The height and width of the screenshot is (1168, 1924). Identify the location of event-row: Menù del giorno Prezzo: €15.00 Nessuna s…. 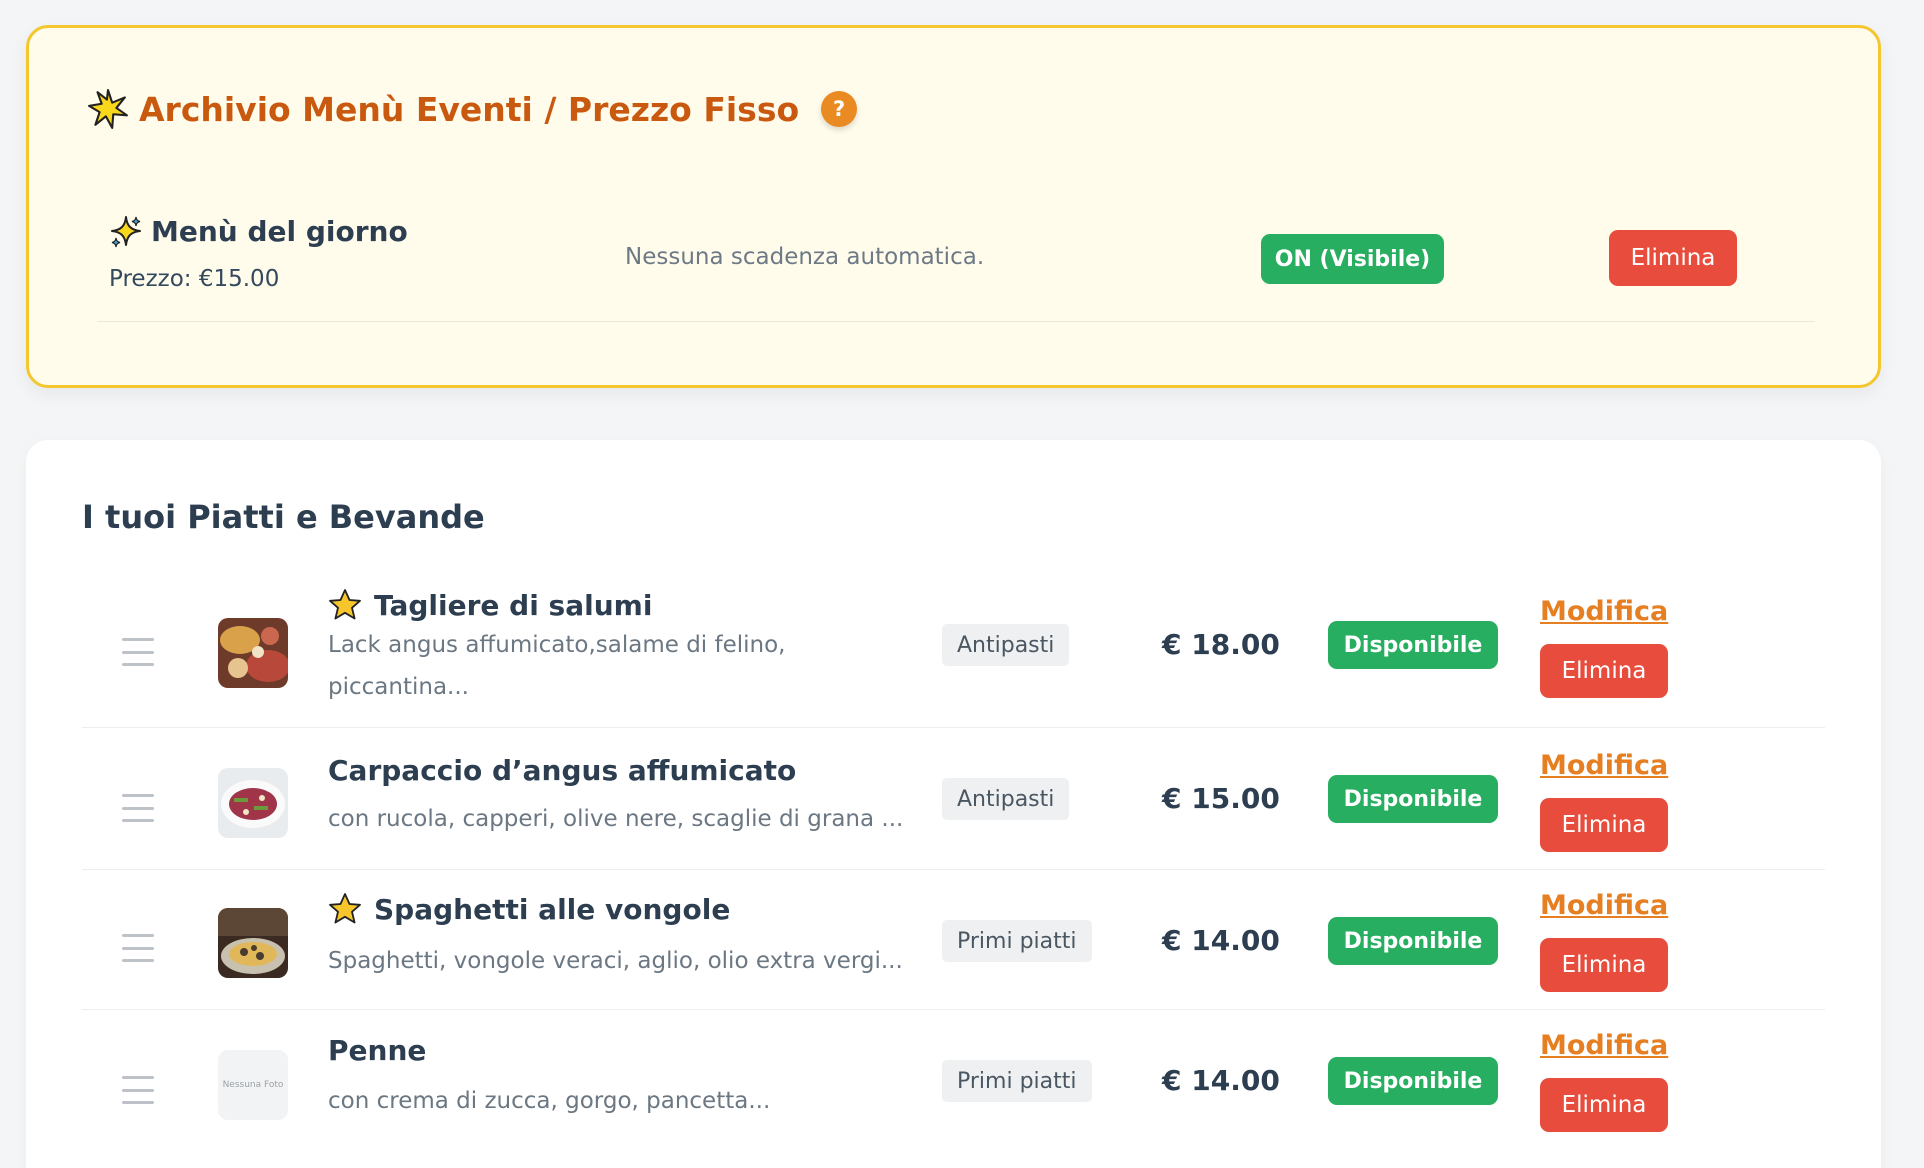
(956, 255).